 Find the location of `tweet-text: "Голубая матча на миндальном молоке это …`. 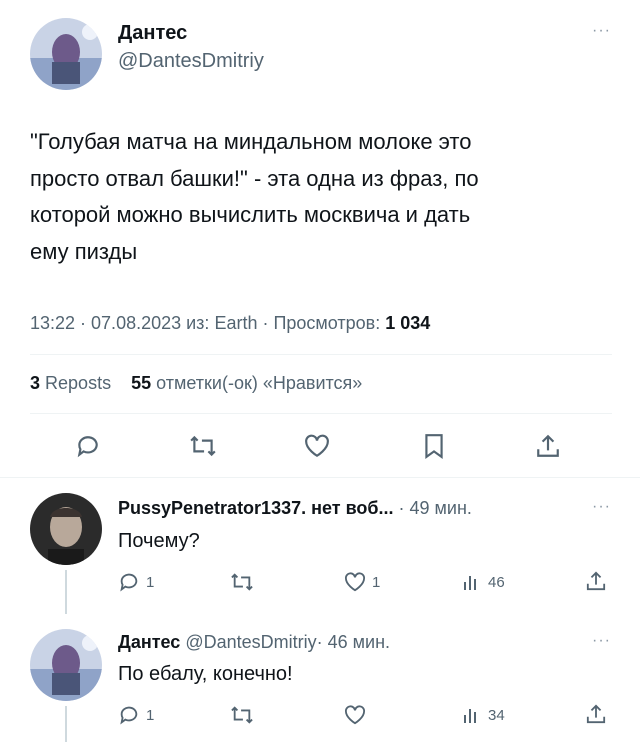

tweet-text: "Голубая матча на миндальном молоке это … is located at coordinates (254, 197).